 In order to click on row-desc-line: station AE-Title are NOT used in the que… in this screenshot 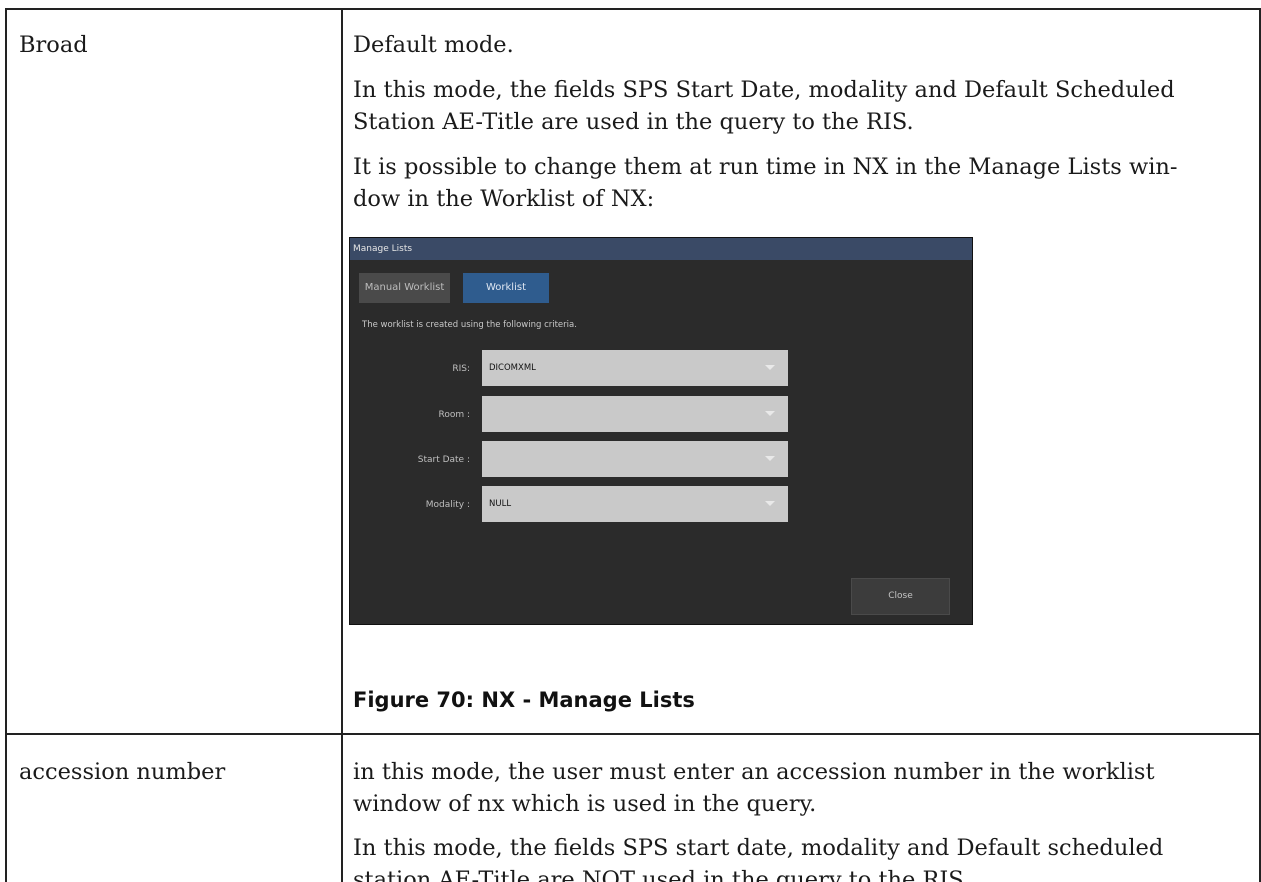, I will do `click(662, 874)`.